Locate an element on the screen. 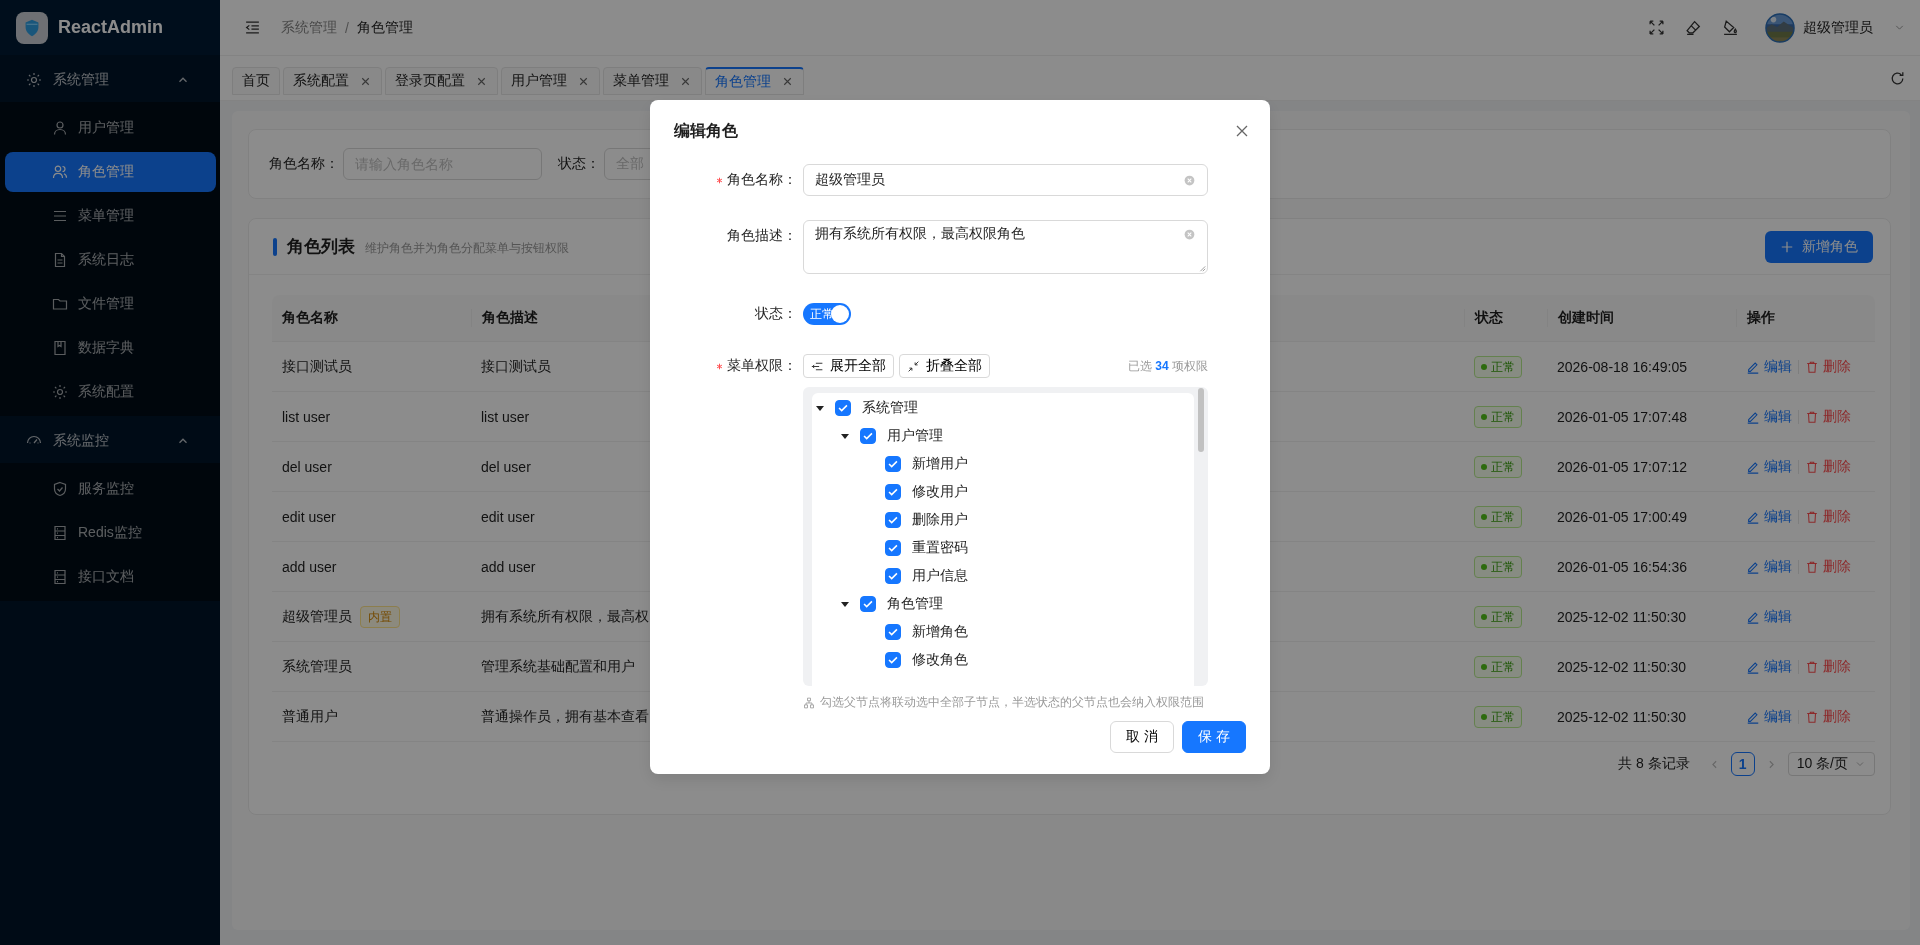  page-size-select: 10 条/页 is located at coordinates (1831, 764).